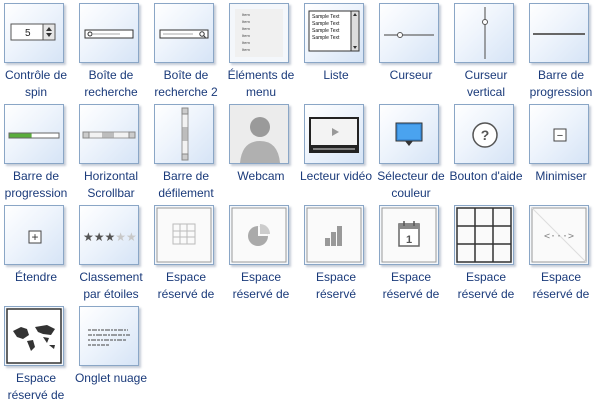 The image size is (604, 409). Describe the element at coordinates (334, 134) in the screenshot. I see `video-player-icon` at that location.